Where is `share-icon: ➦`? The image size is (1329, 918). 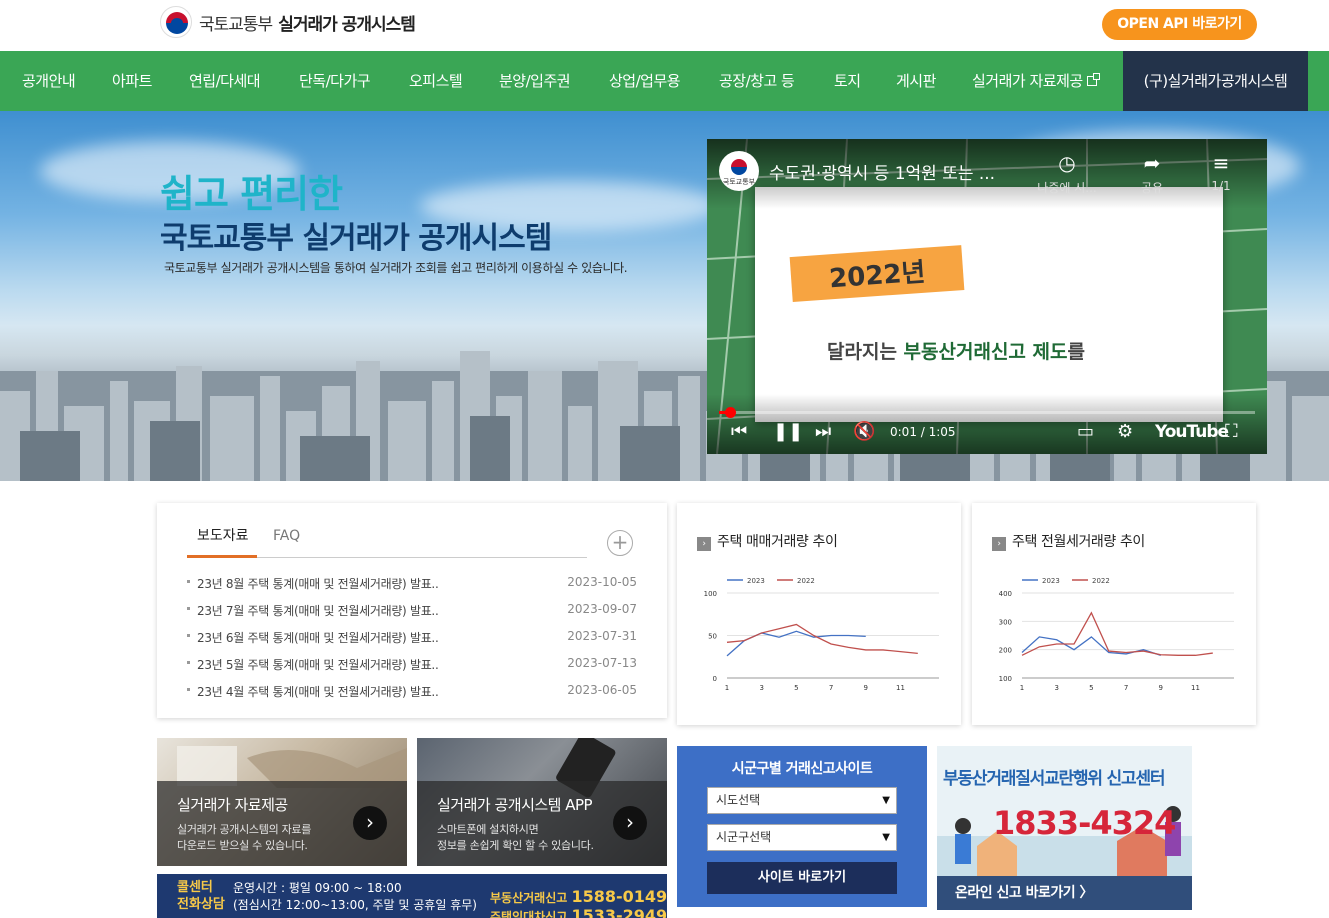 share-icon: ➦ is located at coordinates (1152, 163).